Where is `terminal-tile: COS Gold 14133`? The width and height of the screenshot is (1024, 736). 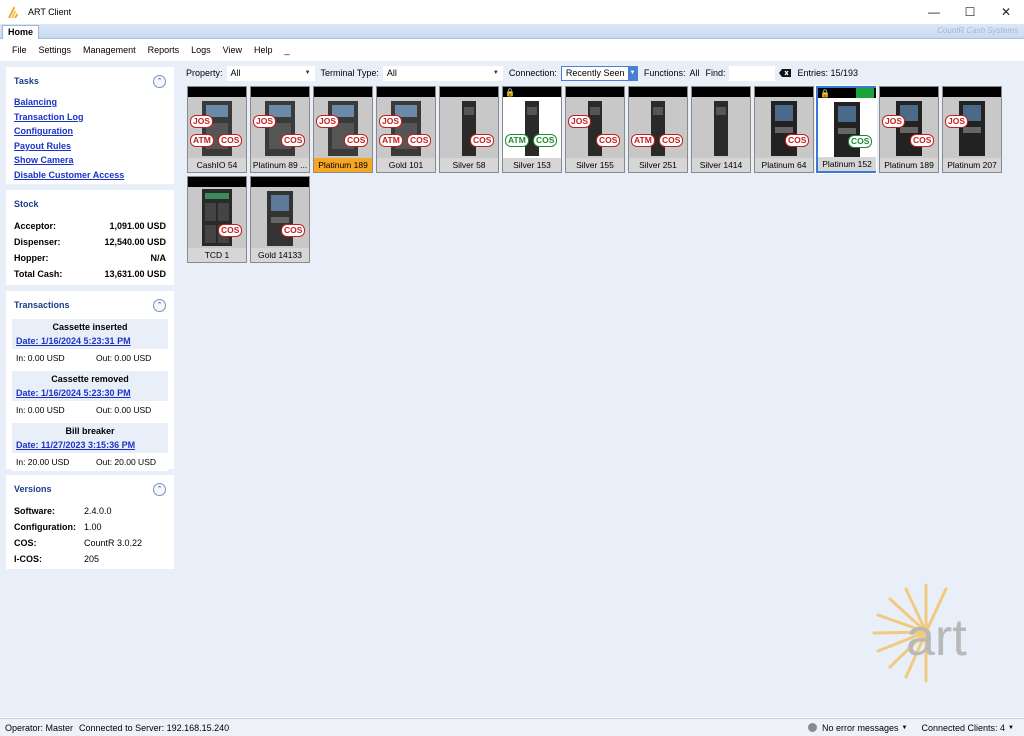
terminal-tile: COS Gold 14133 is located at coordinates (280, 219).